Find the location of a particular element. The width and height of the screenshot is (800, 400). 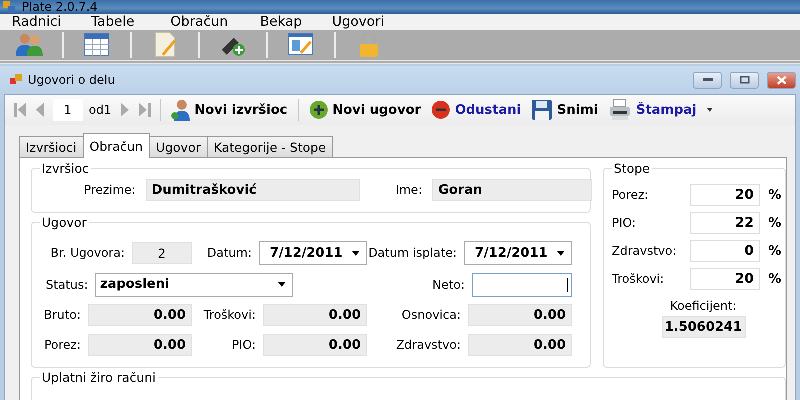

name-field: Dumitrašković is located at coordinates (253, 190).